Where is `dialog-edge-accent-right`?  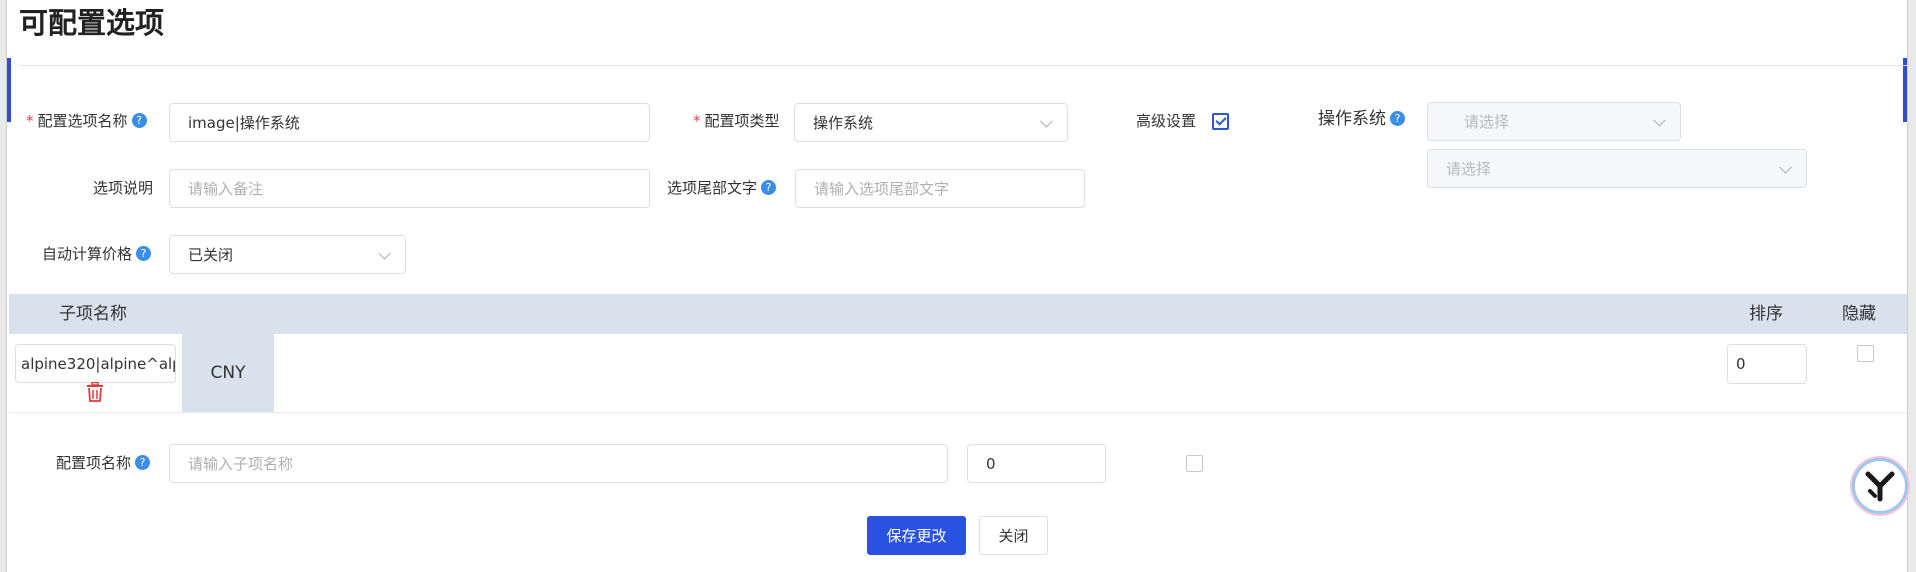 dialog-edge-accent-right is located at coordinates (1905, 90).